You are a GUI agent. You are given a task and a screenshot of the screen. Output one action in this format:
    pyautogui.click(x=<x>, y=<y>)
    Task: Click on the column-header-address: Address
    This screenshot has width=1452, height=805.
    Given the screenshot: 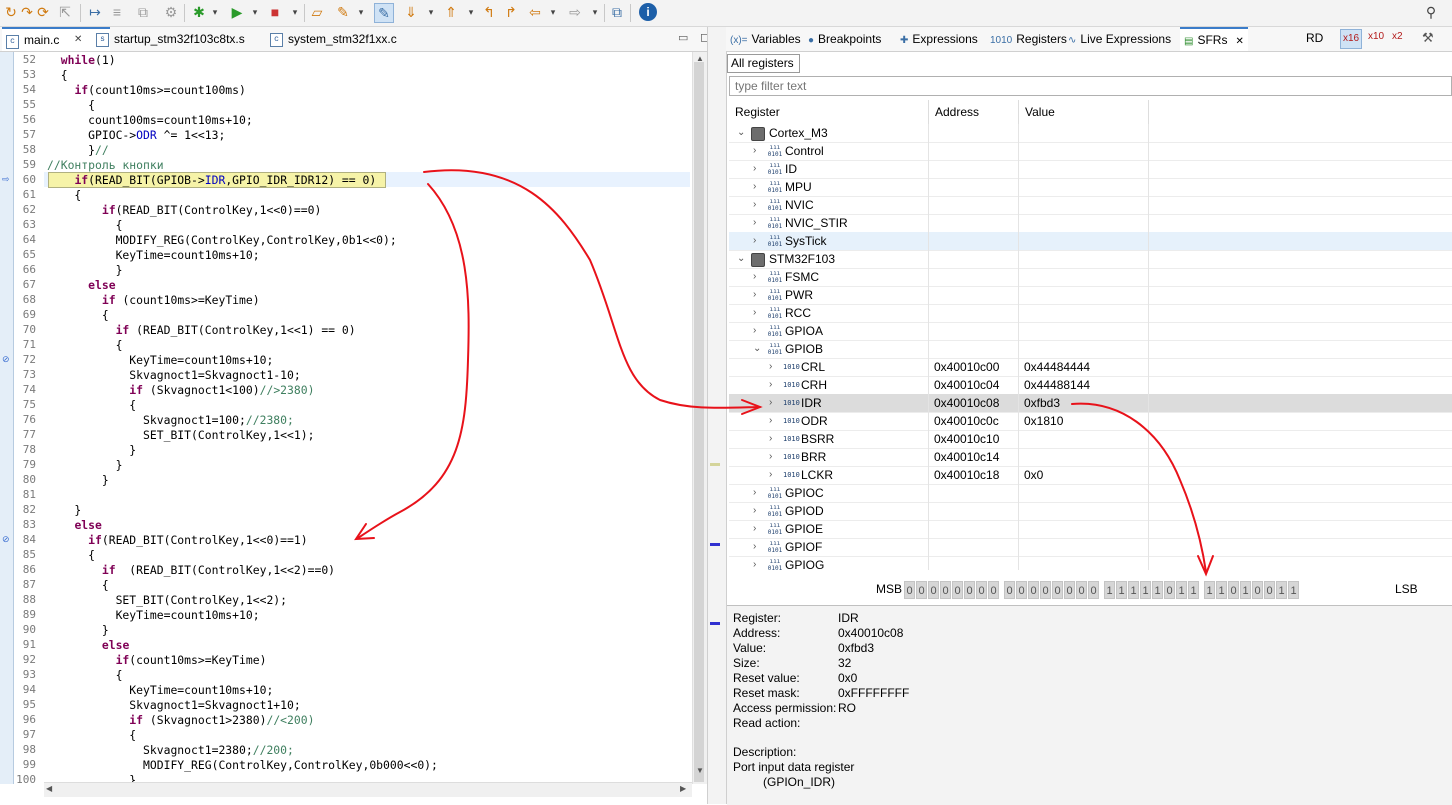 What is the action you would take?
    pyautogui.click(x=974, y=112)
    